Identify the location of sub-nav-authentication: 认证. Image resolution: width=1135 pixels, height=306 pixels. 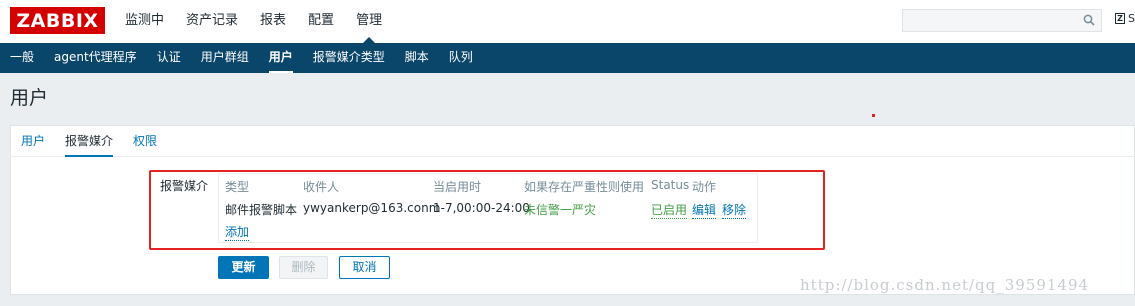
(169, 58).